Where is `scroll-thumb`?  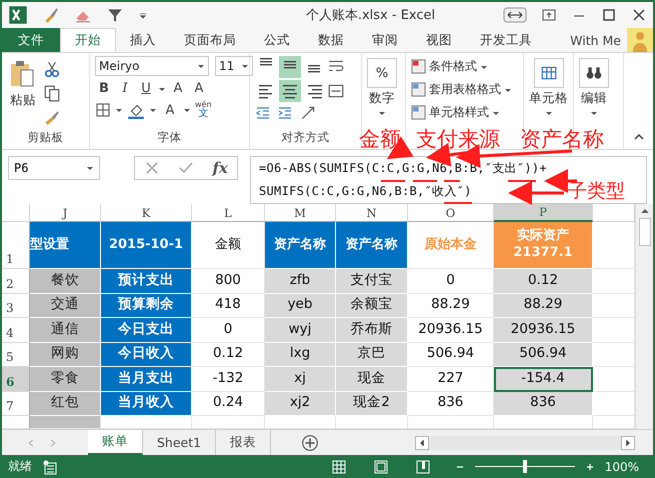
scroll-thumb is located at coordinates (644, 232).